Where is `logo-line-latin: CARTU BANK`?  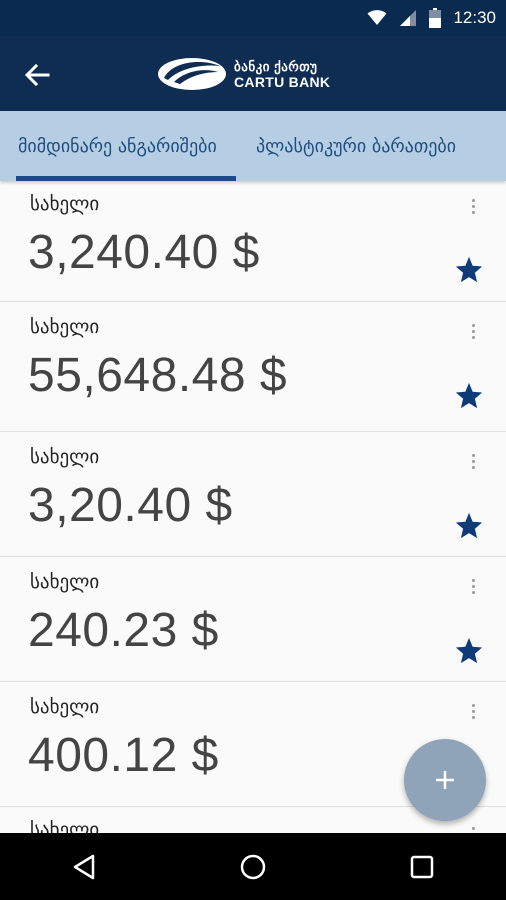
logo-line-latin: CARTU BANK is located at coordinates (282, 81).